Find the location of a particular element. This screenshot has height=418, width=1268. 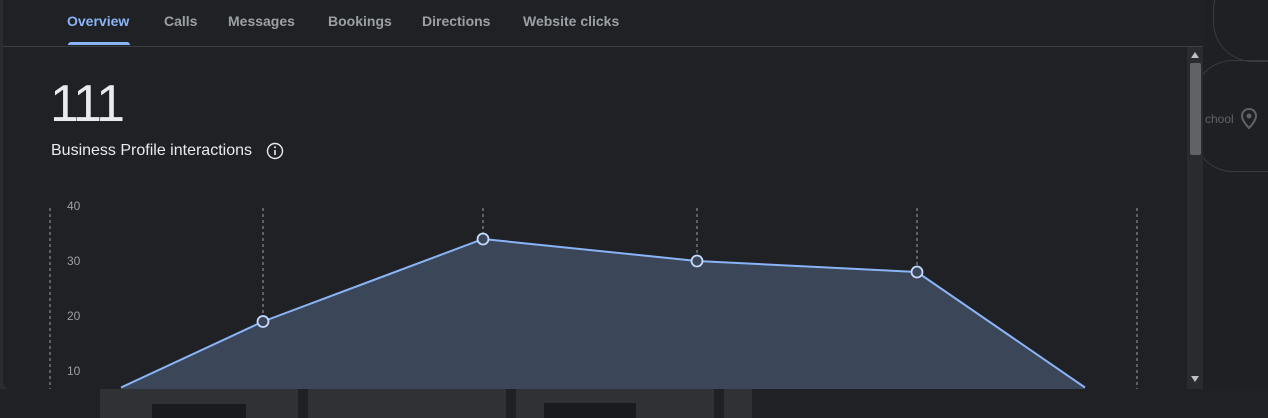

total-interactions-value: 111 is located at coordinates (87, 104).